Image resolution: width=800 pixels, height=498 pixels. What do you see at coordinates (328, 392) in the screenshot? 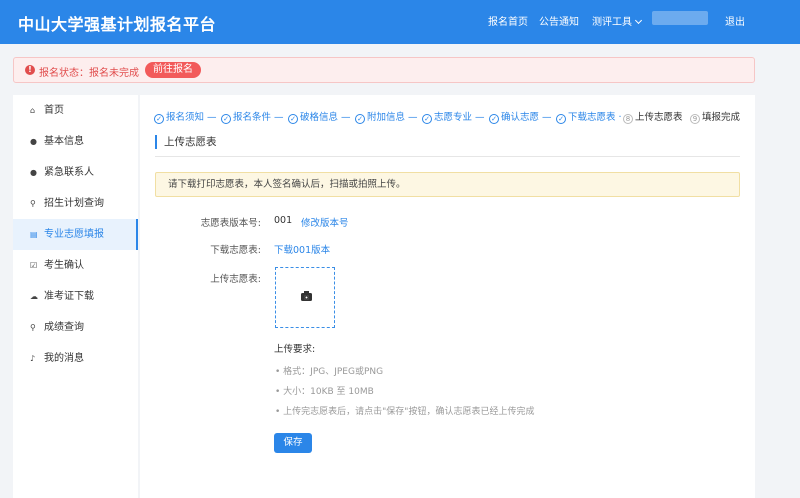
I see `requirement-text: 大小：10KB 至 10MB` at bounding box center [328, 392].